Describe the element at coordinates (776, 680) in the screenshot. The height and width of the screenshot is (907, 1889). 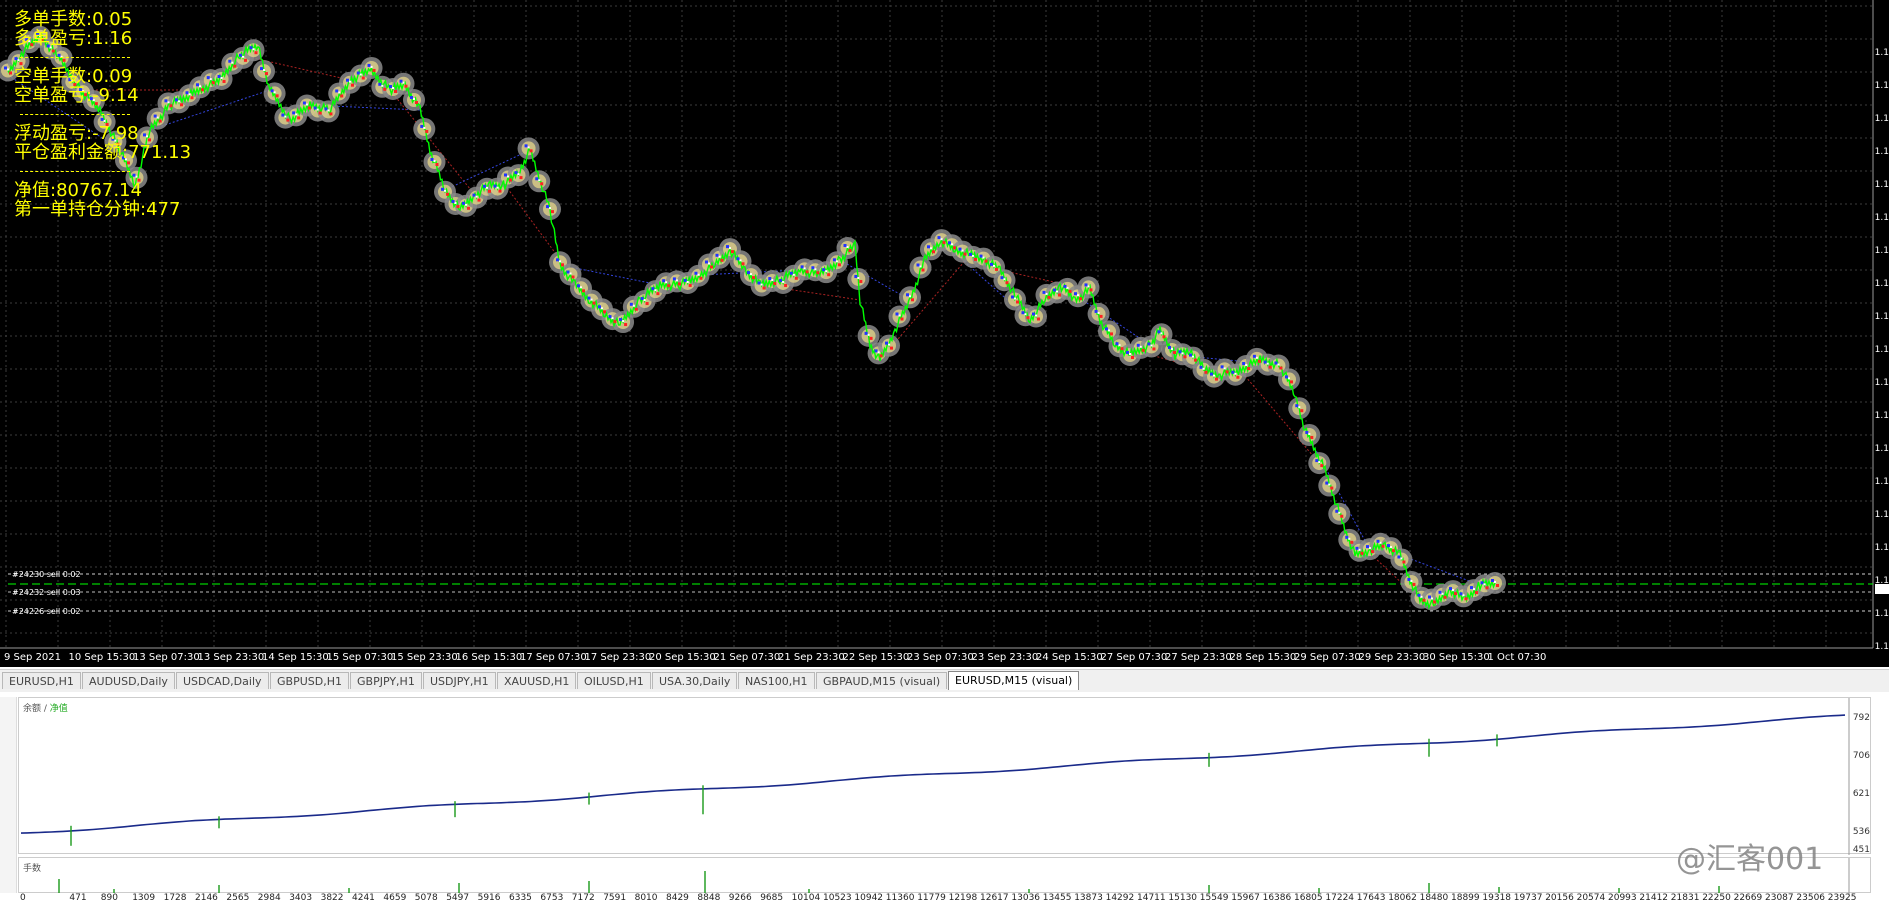
I see `chart-tab: NAS100,H1` at that location.